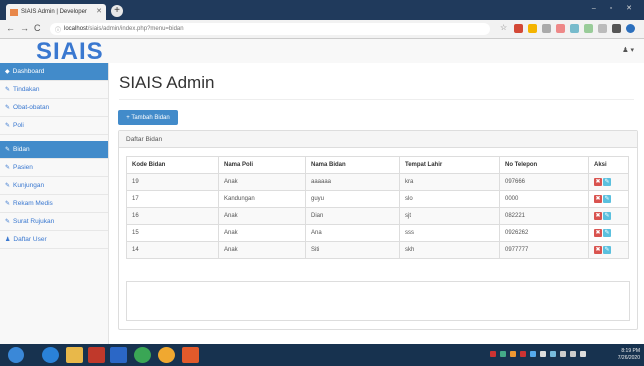 Image resolution: width=644 pixels, height=366 pixels. I want to click on table-row: 17 Kandungan guyu slo 0000 ✖ ✎, so click(377, 199).